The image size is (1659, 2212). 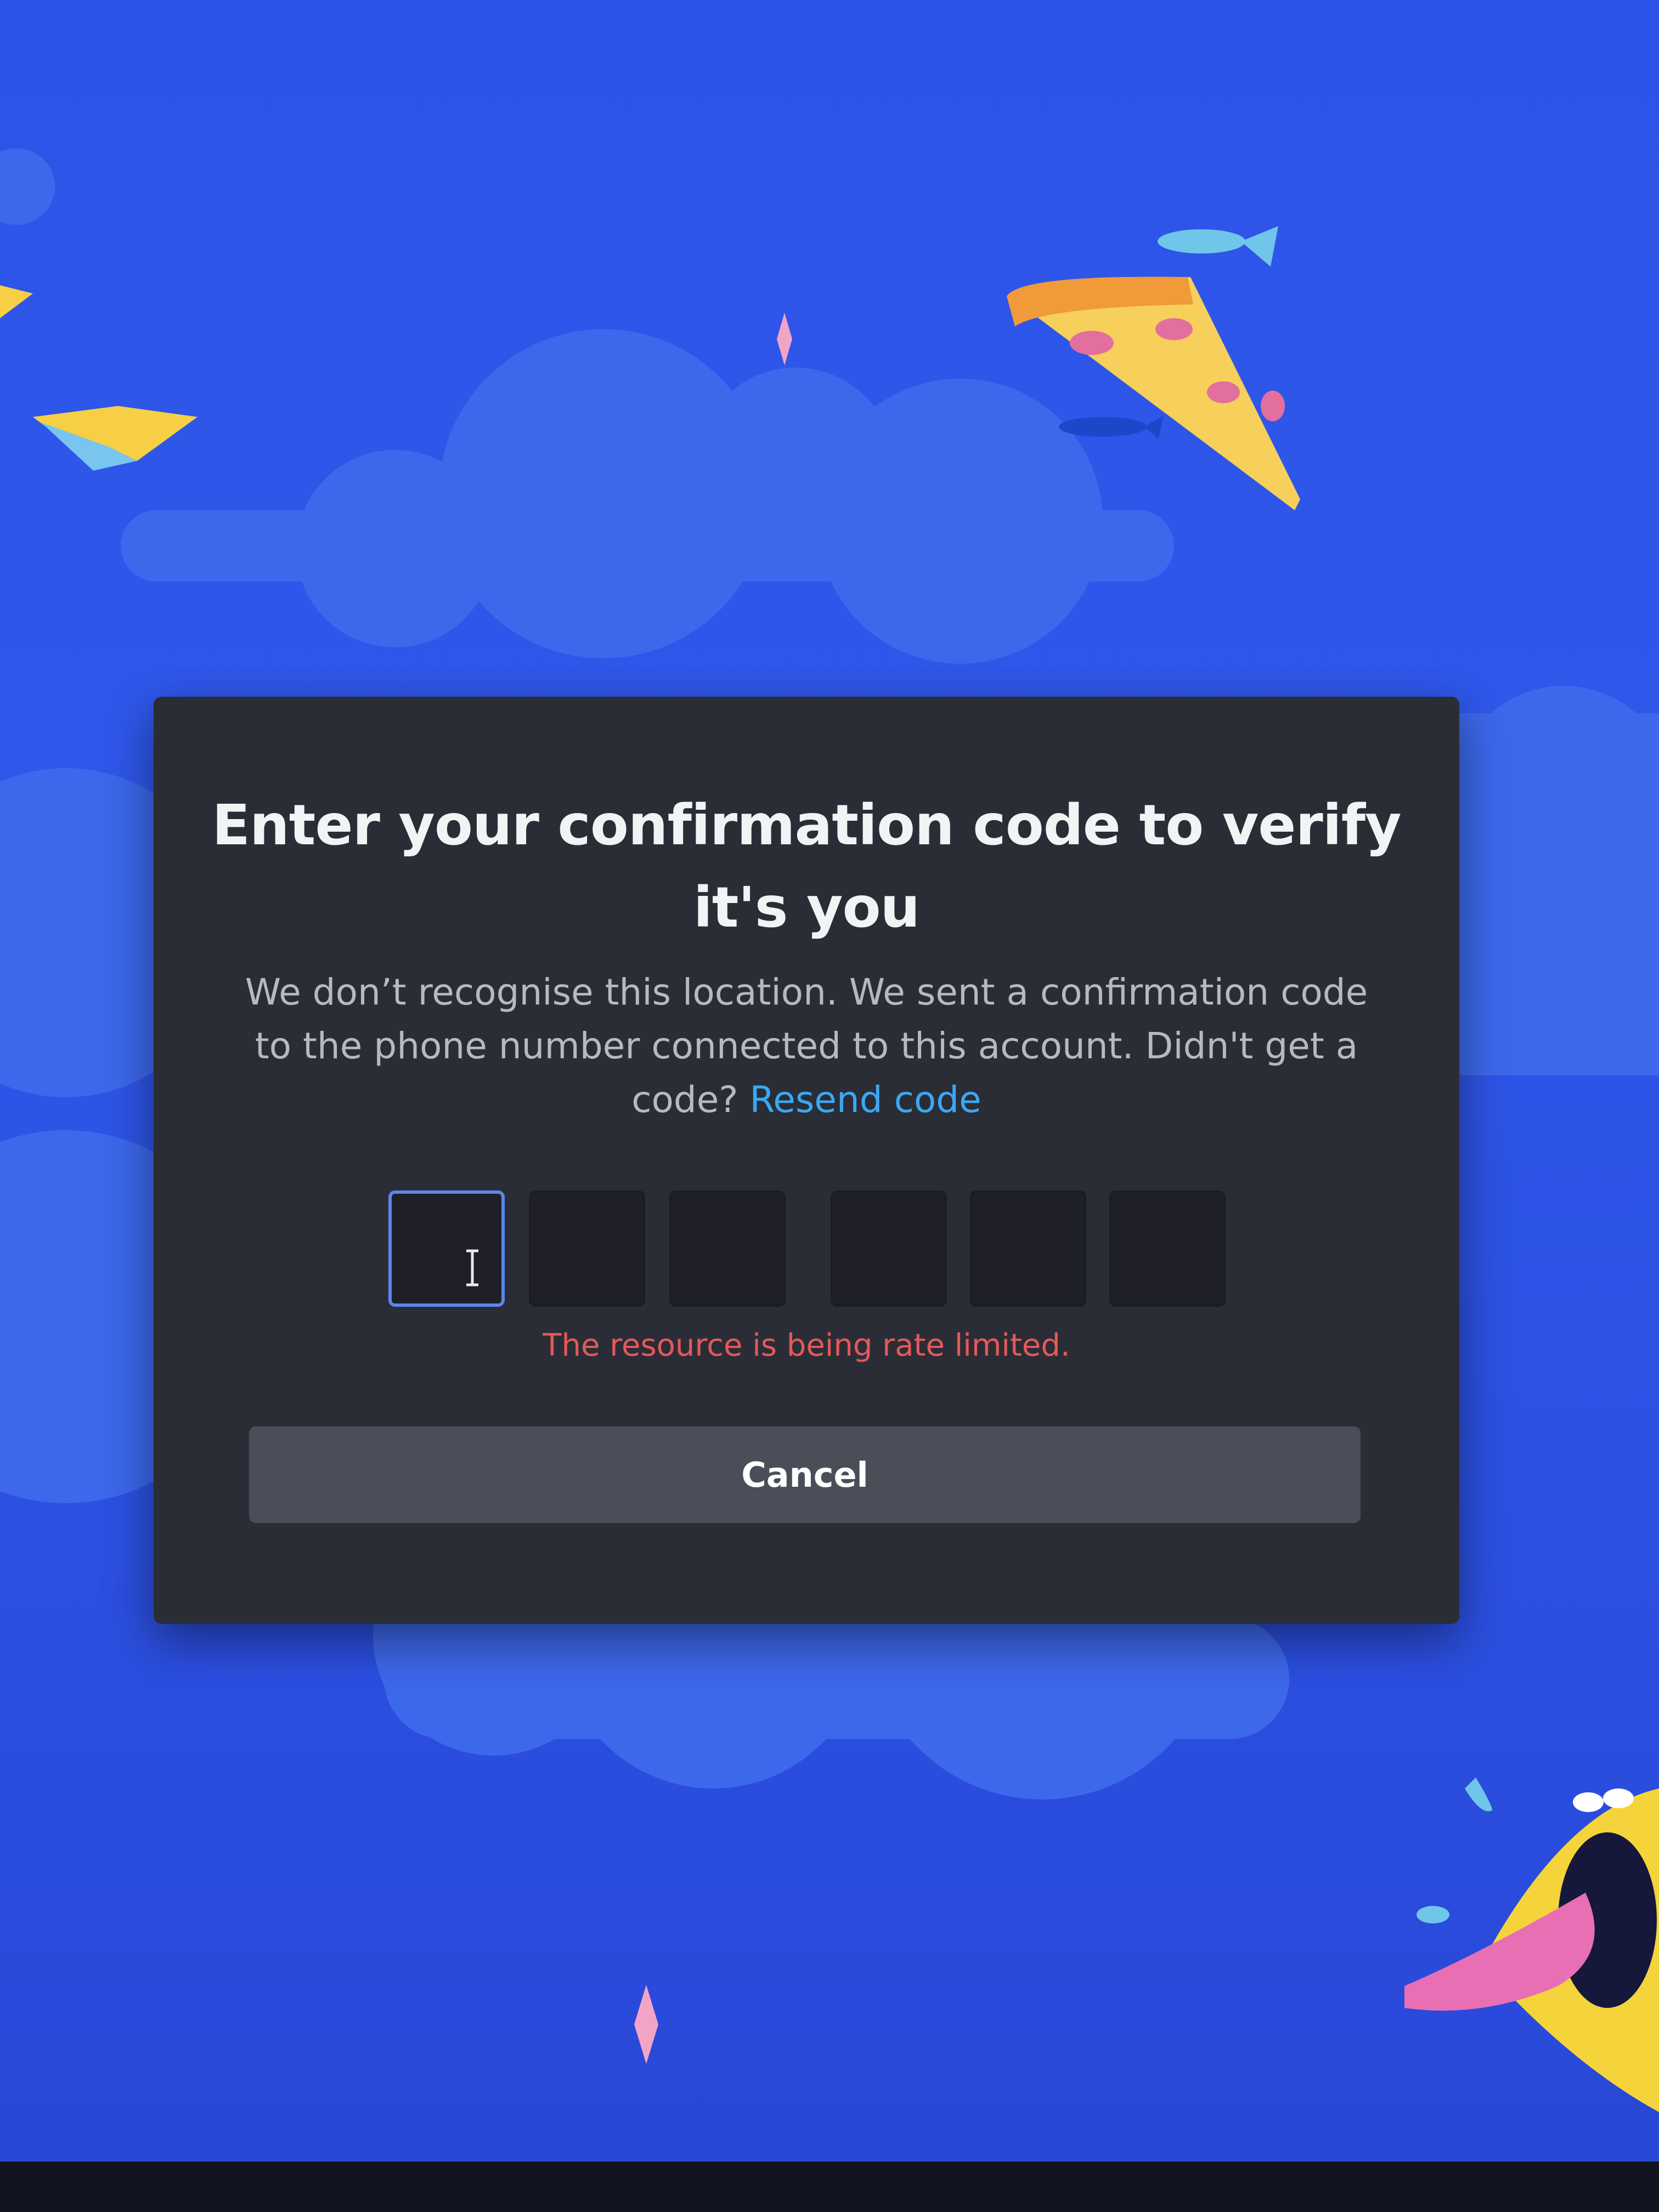 What do you see at coordinates (811, 1250) in the screenshot?
I see `confirmation-code-inputs` at bounding box center [811, 1250].